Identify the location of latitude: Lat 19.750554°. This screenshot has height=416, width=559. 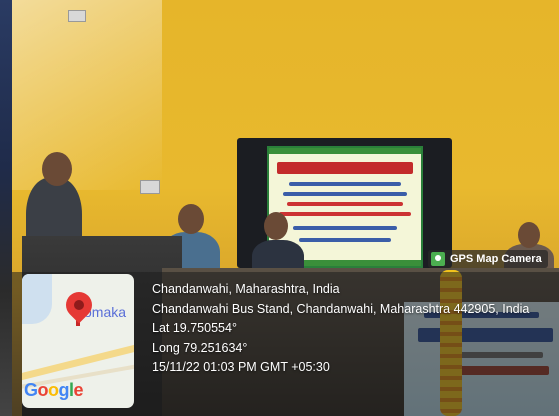
(194, 328).